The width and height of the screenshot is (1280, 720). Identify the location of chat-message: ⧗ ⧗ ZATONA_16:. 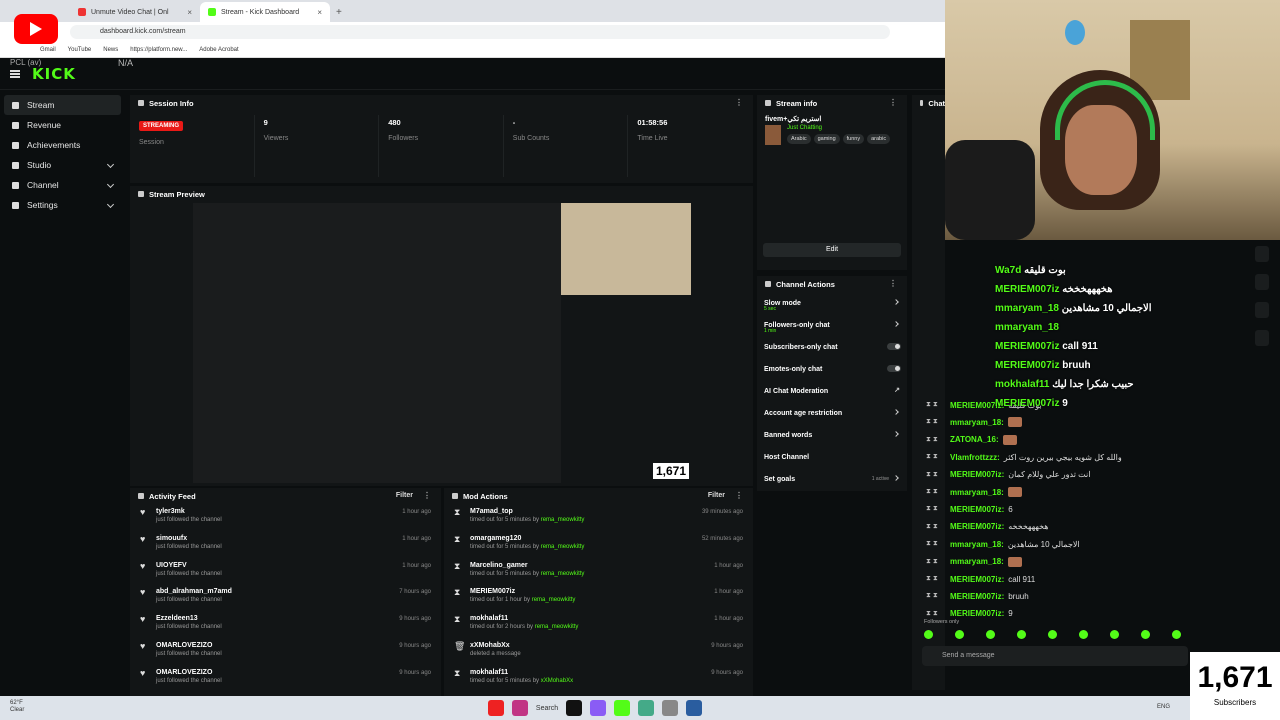
(971, 440).